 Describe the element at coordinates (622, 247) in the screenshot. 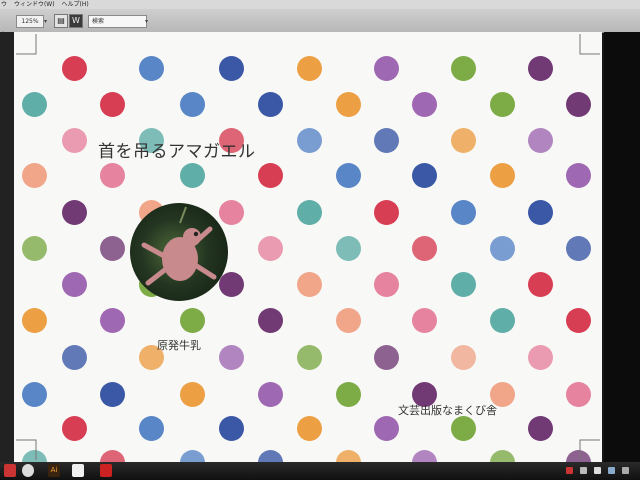

I see `pasteboard-right` at that location.